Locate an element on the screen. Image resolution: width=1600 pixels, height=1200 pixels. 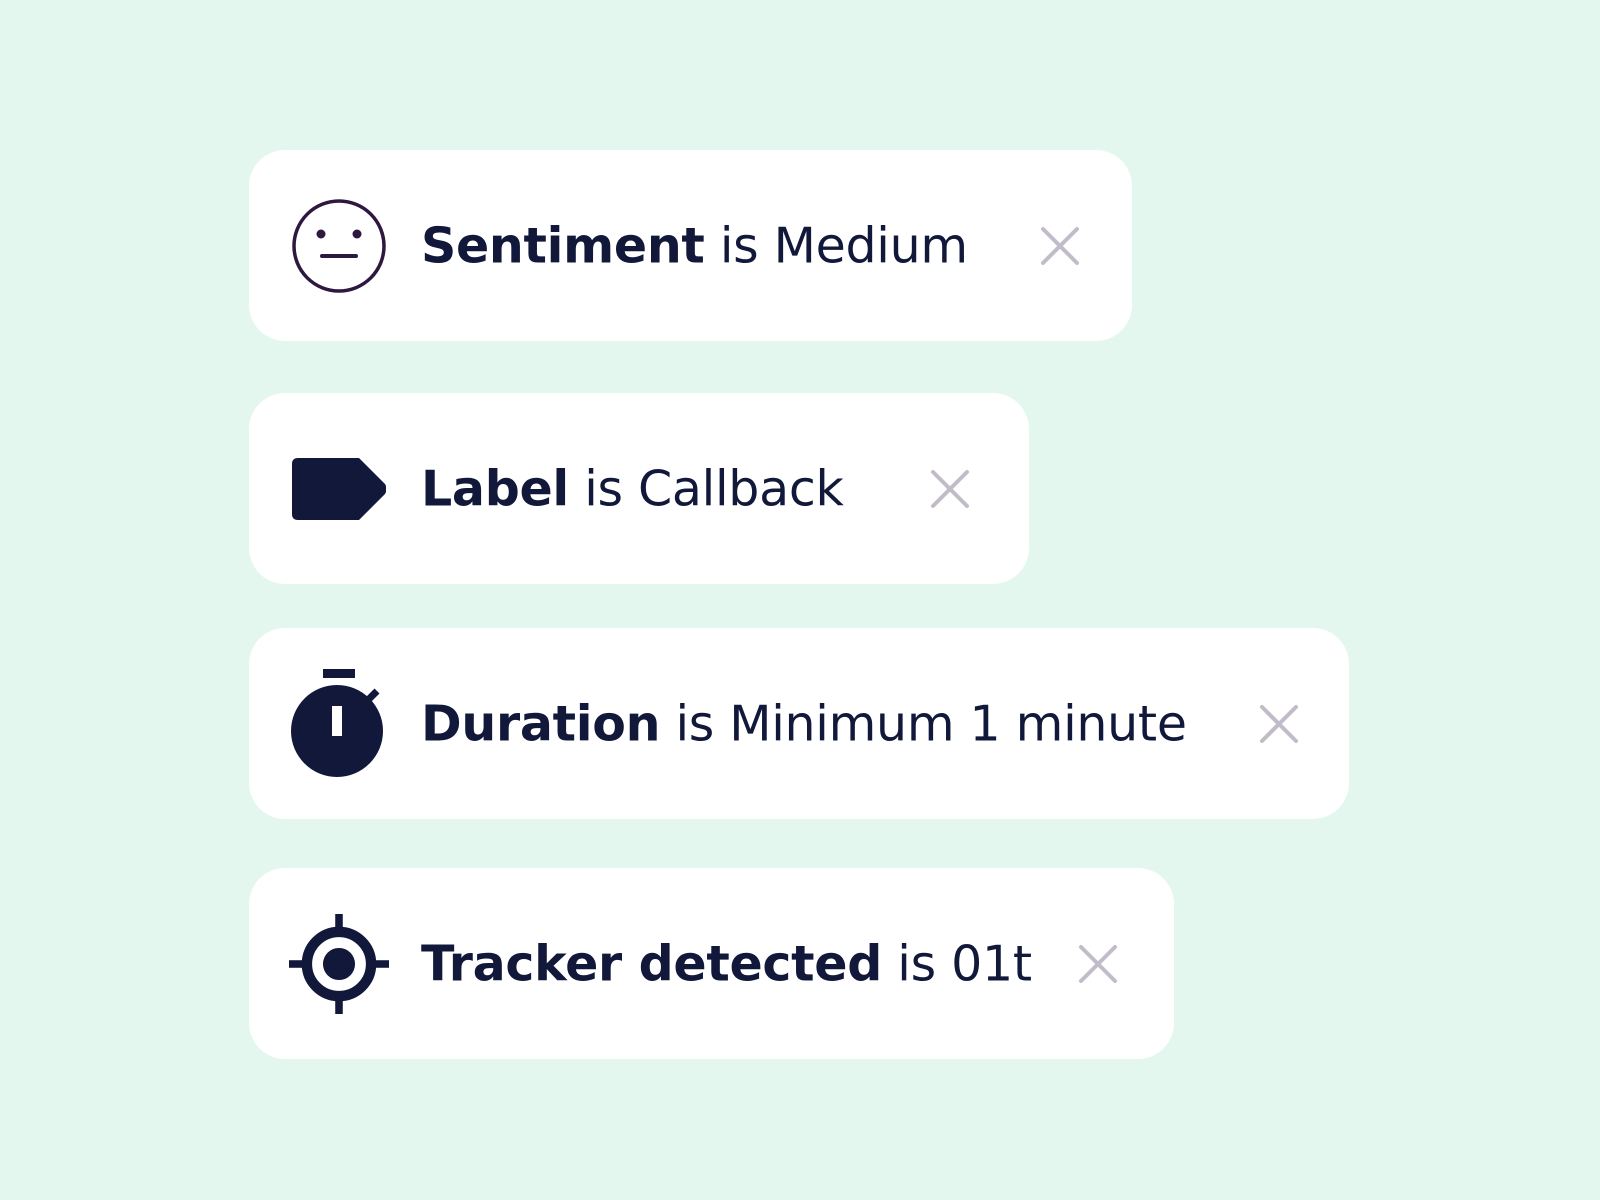
filter-chip-duration: Duration is Minimum 1 minute is located at coordinates (799, 723).